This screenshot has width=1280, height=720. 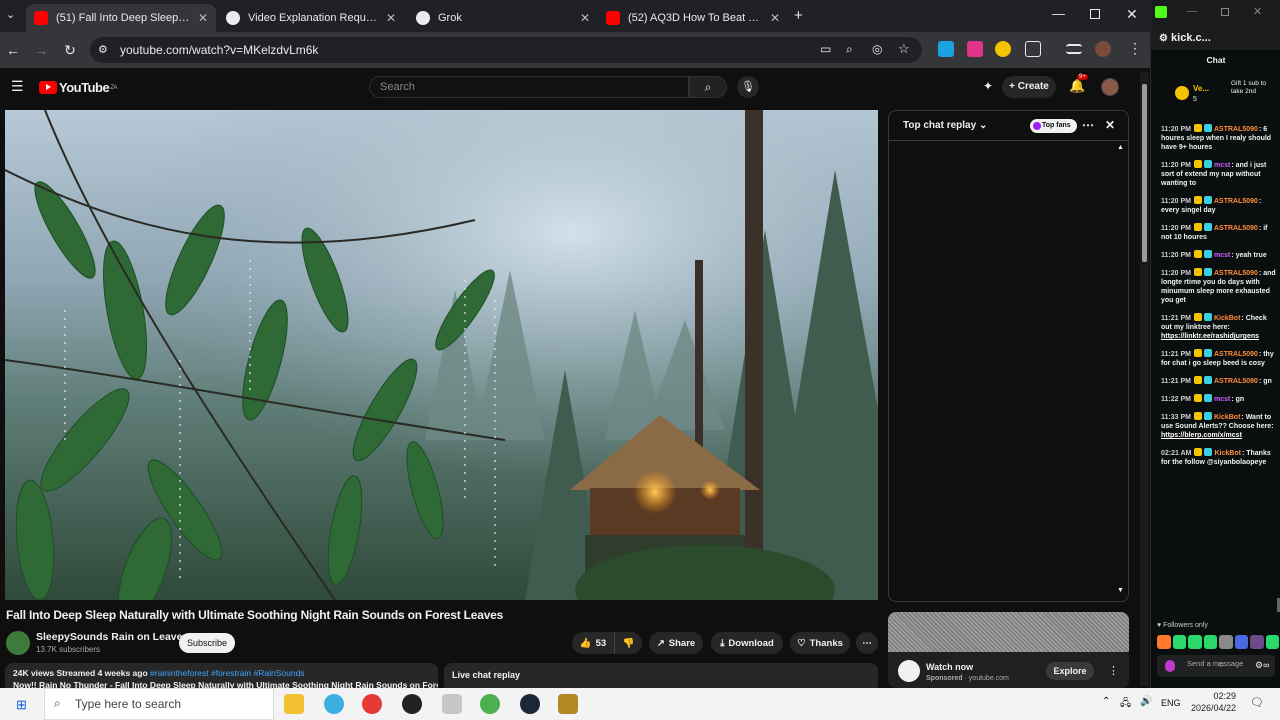 What do you see at coordinates (503, 18) in the screenshot?
I see `tab-grok: Grok ✕` at bounding box center [503, 18].